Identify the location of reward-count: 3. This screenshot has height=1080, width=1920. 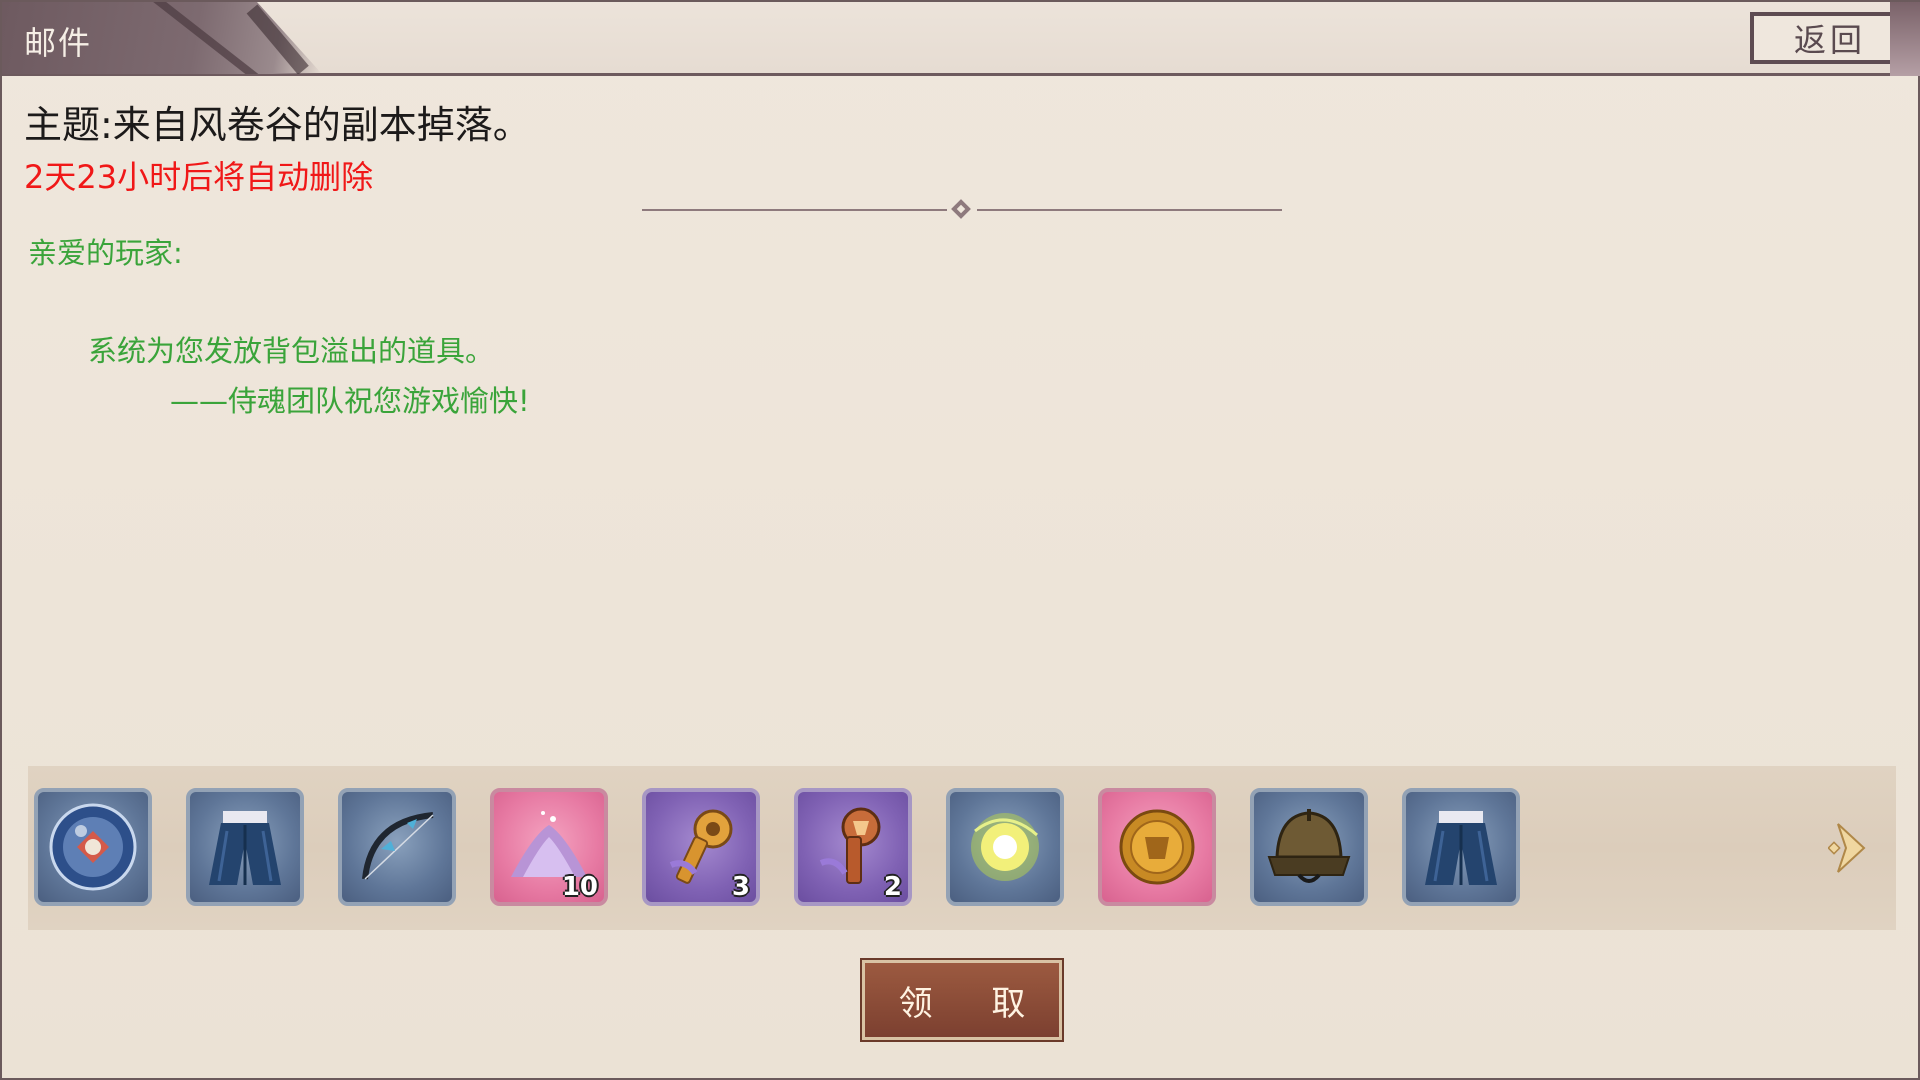
(740, 887).